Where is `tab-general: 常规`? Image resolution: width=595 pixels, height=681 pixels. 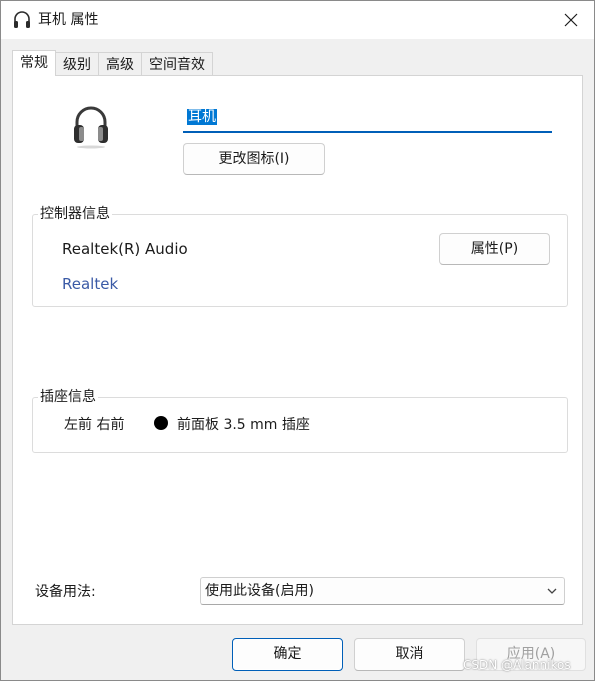
tab-general: 常规 is located at coordinates (34, 63).